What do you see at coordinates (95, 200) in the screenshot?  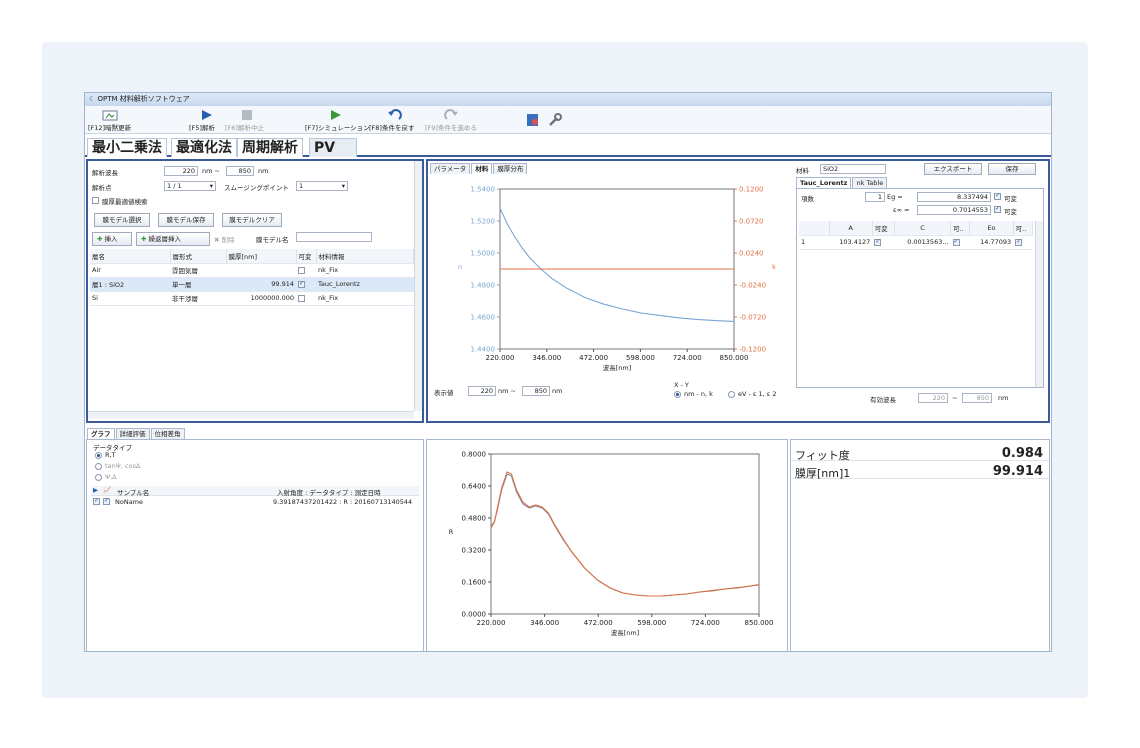 I see `thickness-opt-checkbox` at bounding box center [95, 200].